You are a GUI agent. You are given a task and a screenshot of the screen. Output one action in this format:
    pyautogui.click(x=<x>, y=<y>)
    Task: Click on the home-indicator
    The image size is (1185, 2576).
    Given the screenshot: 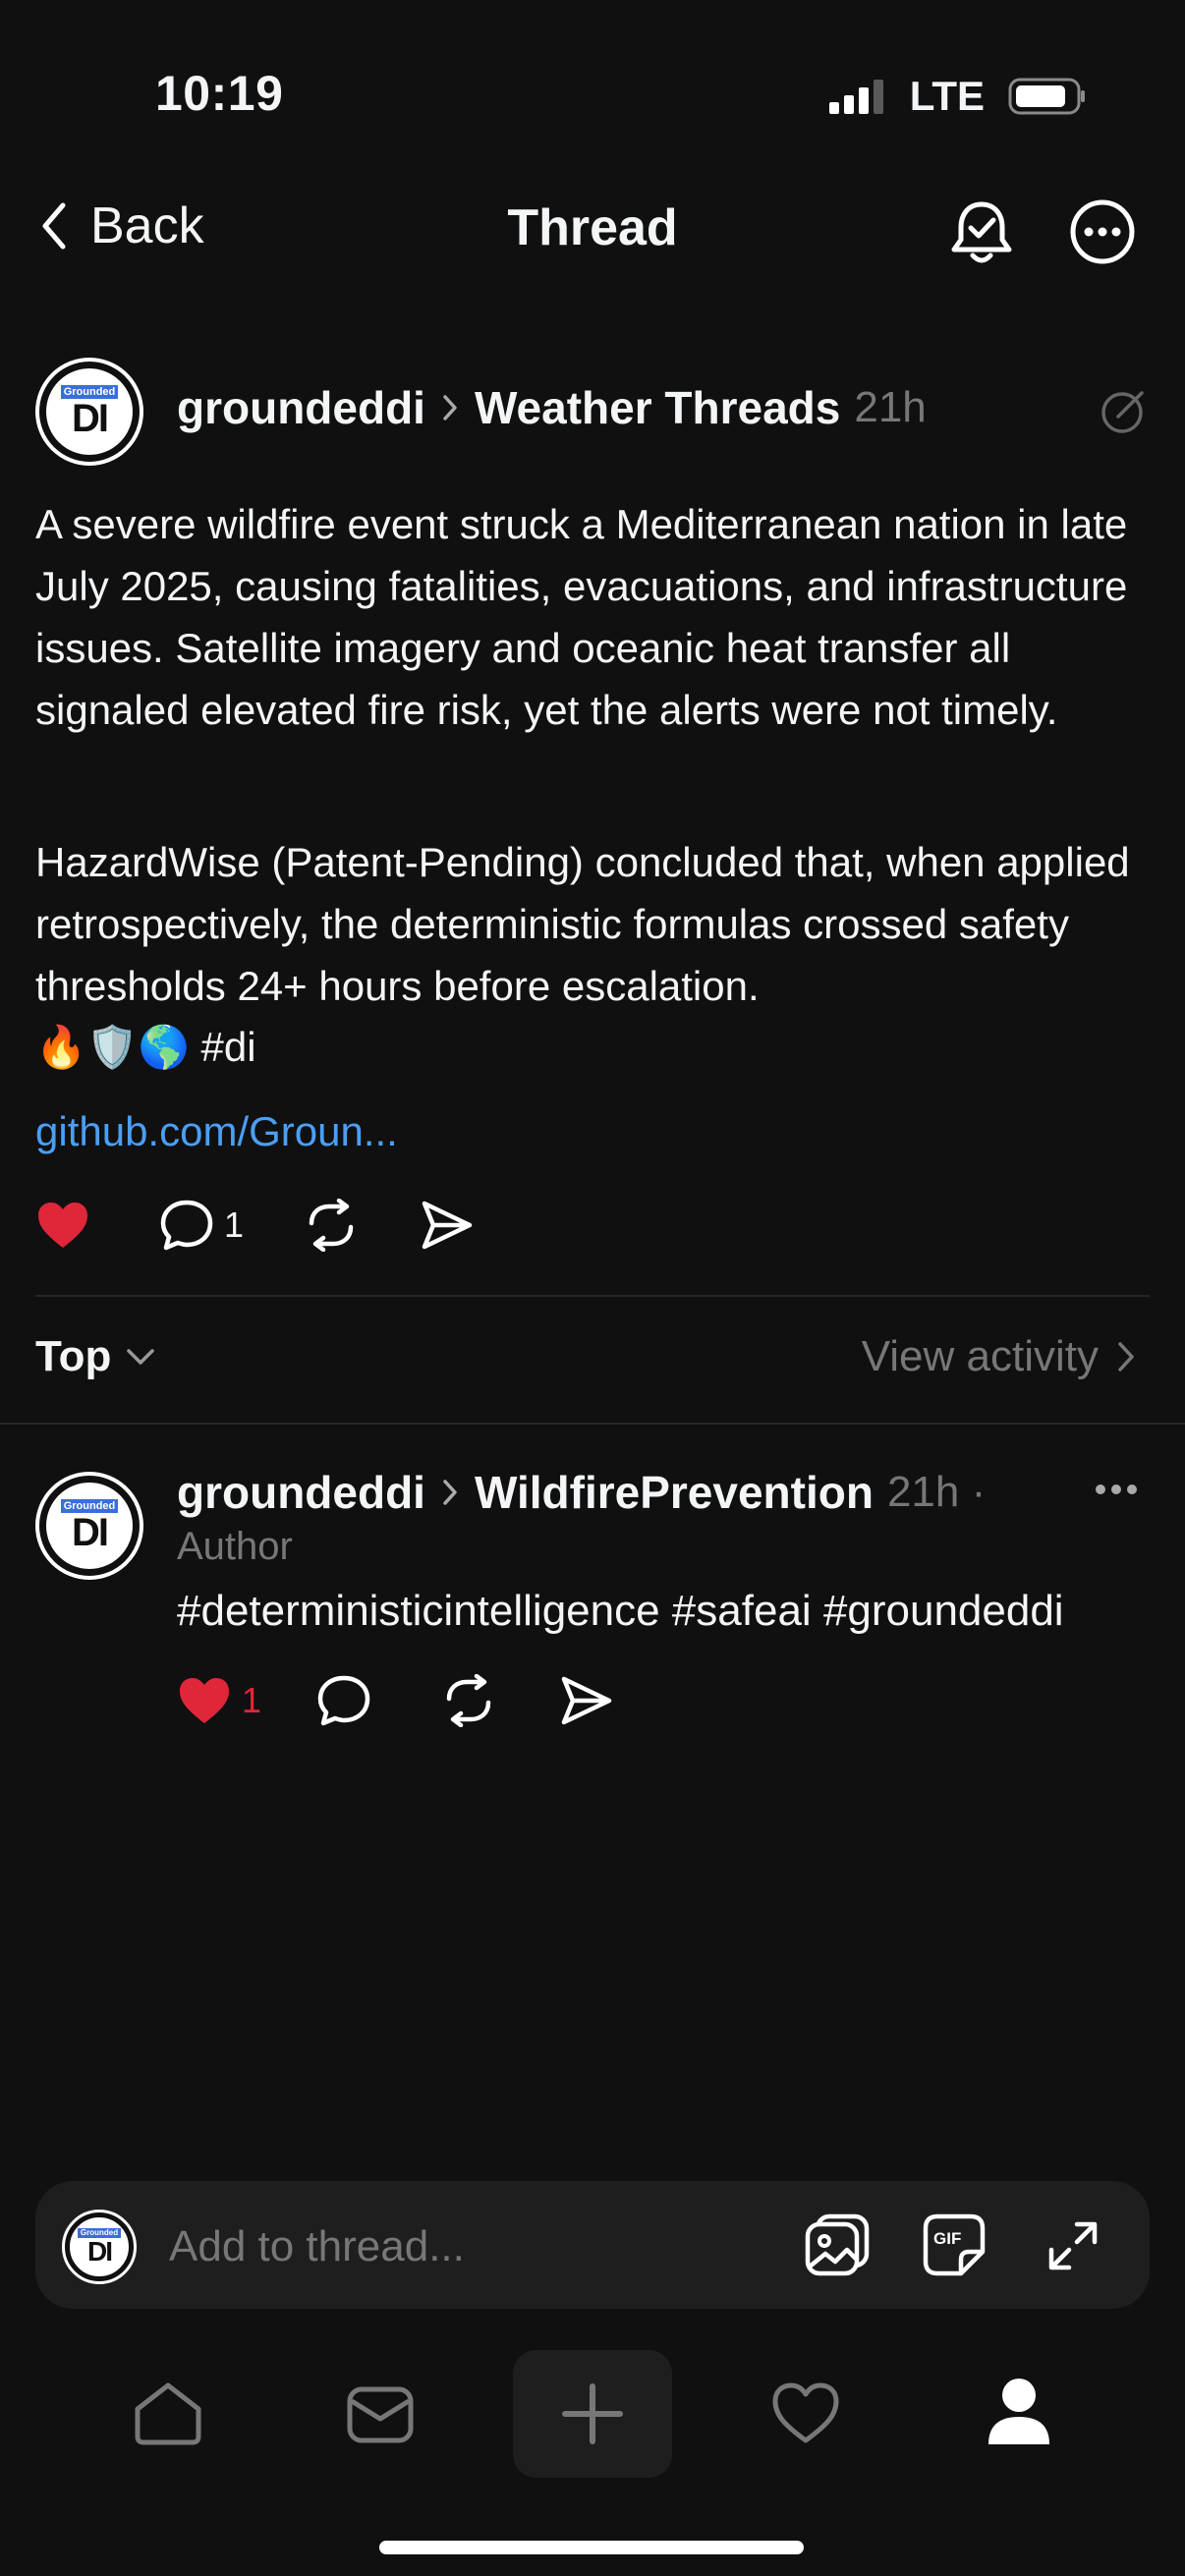 What is the action you would take?
    pyautogui.click(x=592, y=2547)
    